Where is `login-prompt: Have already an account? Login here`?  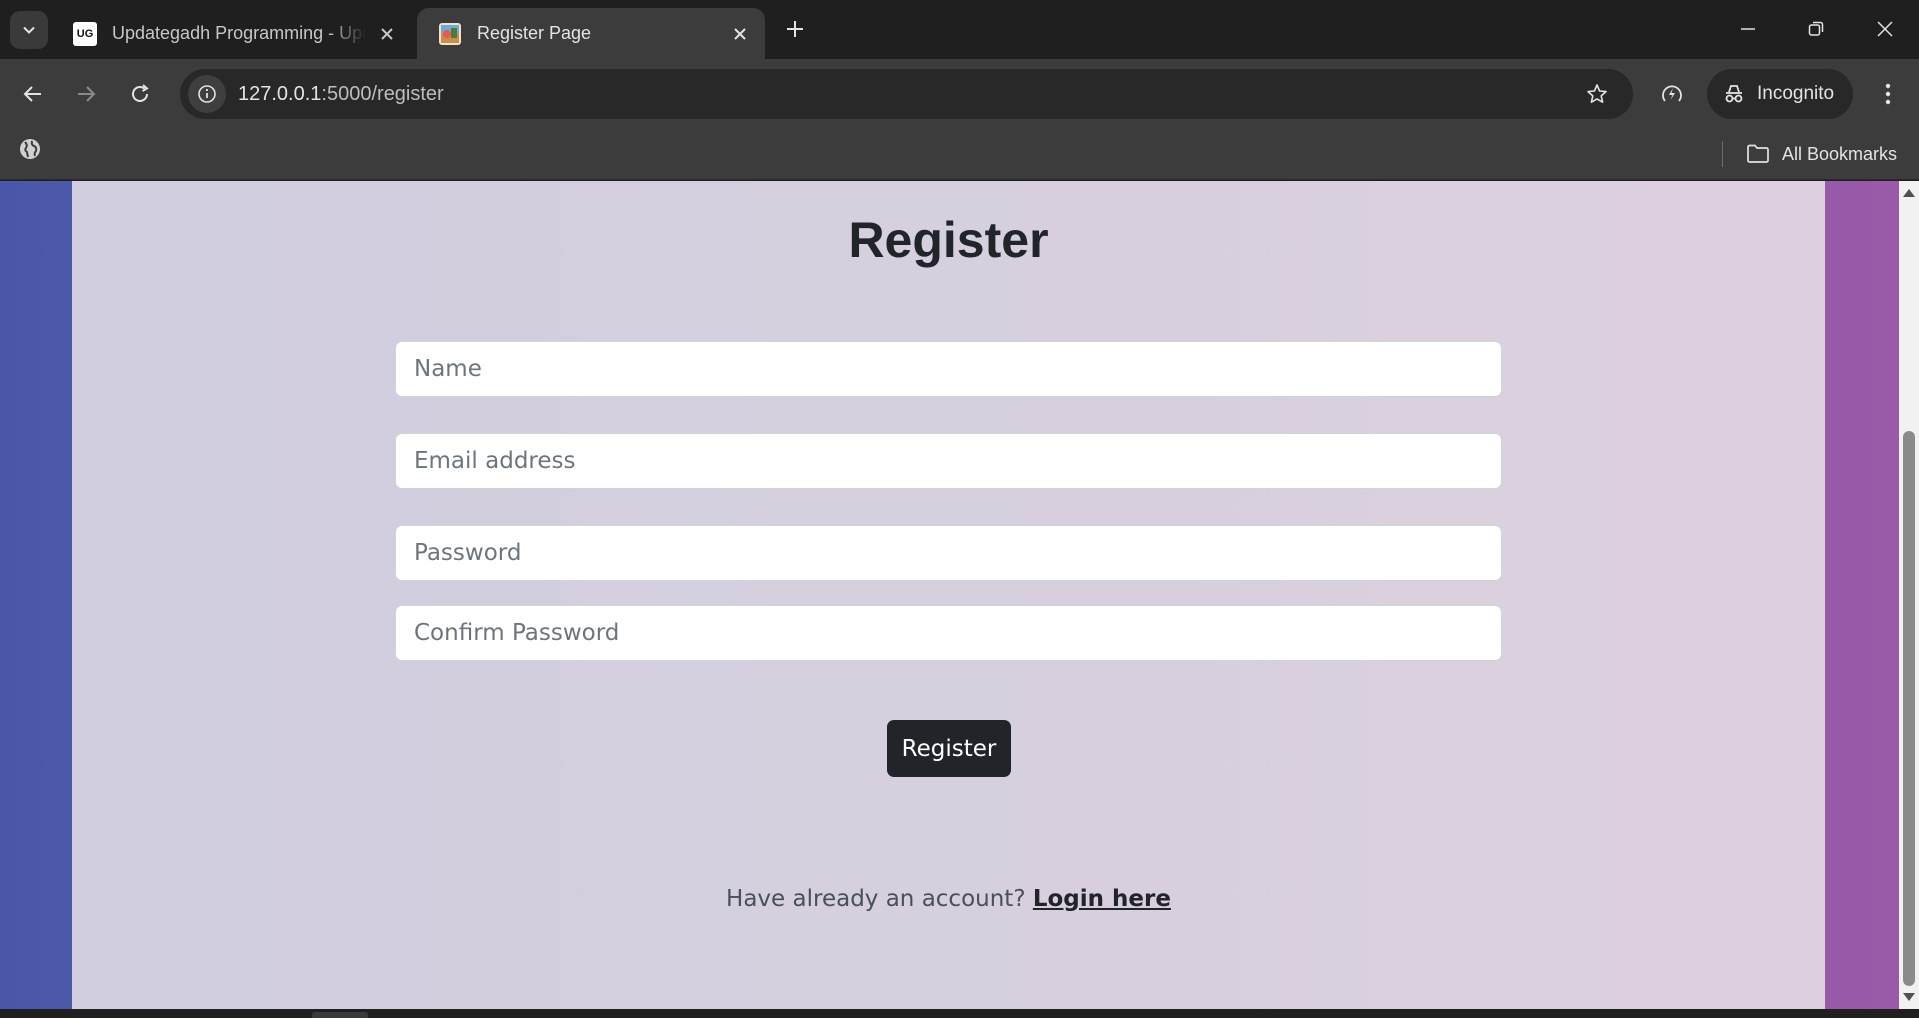 login-prompt: Have already an account? Login here is located at coordinates (948, 899).